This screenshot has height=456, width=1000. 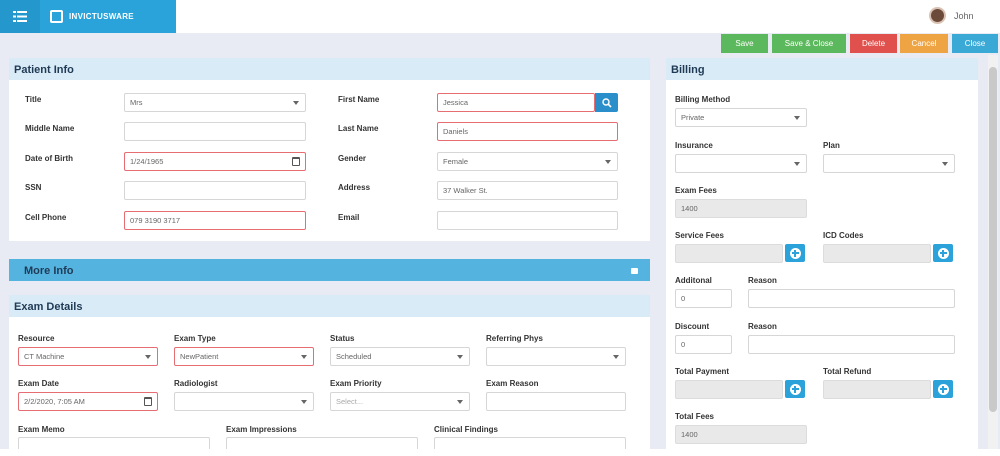 What do you see at coordinates (329, 69) in the screenshot?
I see `patient-info-header: Patient Info` at bounding box center [329, 69].